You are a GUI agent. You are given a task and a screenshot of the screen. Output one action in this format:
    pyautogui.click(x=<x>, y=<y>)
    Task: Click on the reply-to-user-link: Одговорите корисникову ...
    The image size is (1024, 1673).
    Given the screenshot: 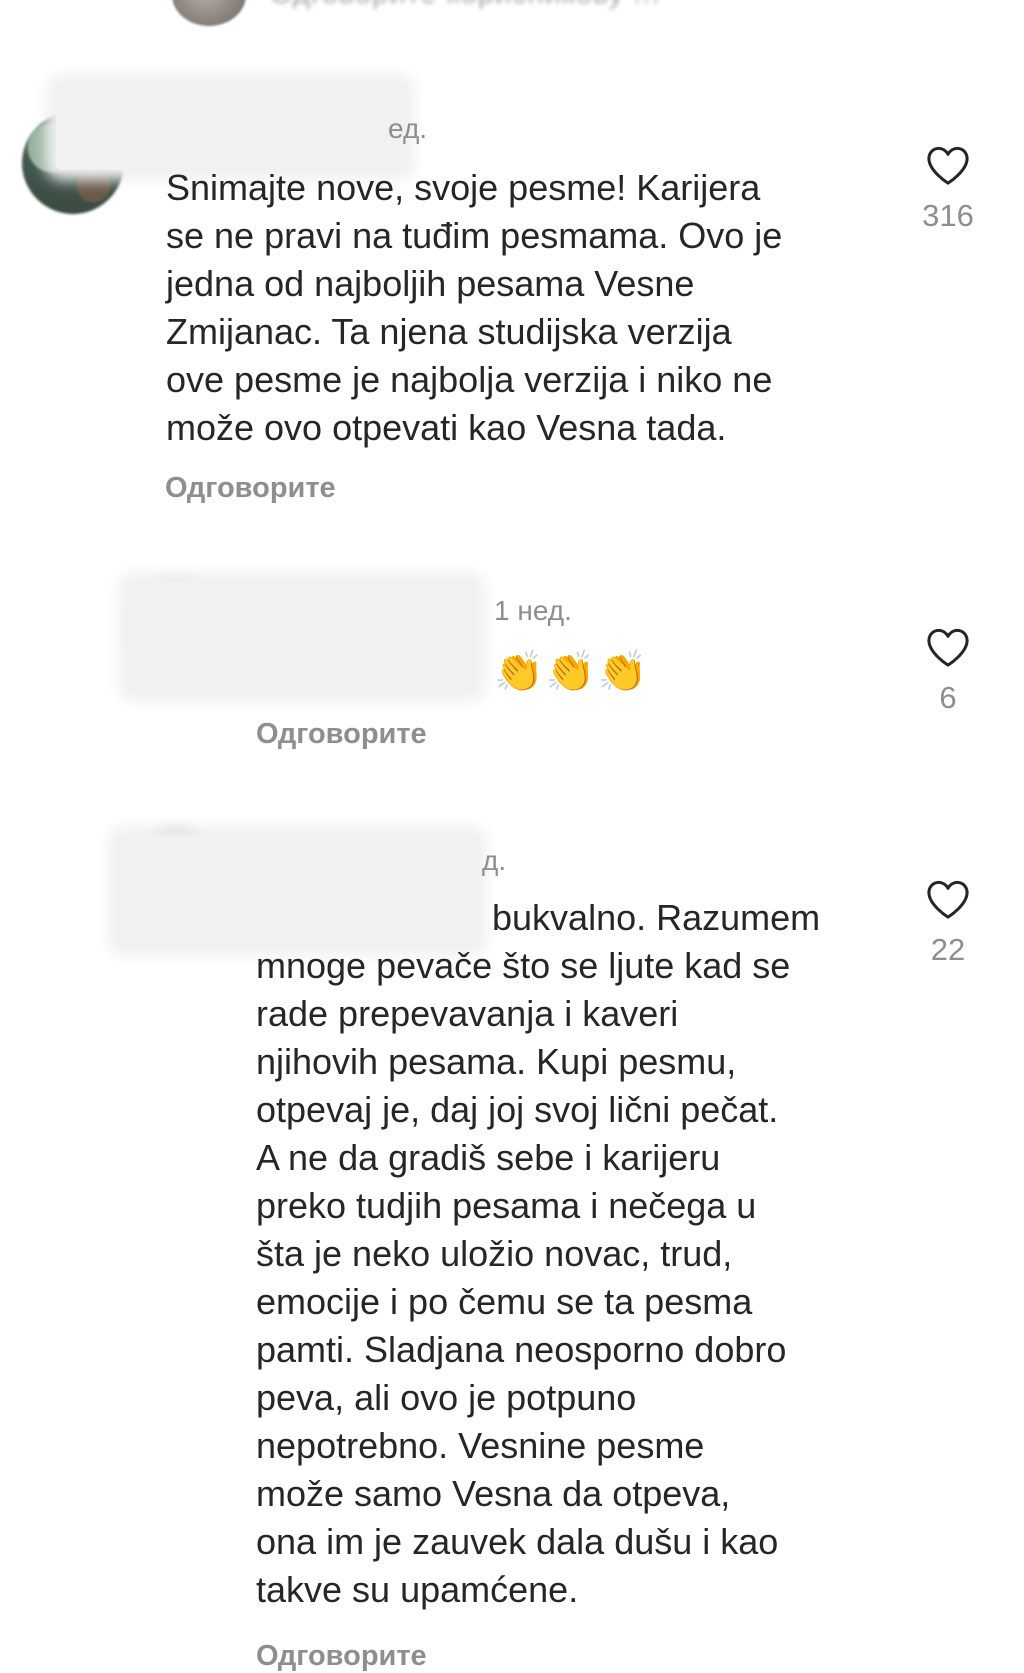 What is the action you would take?
    pyautogui.click(x=465, y=5)
    